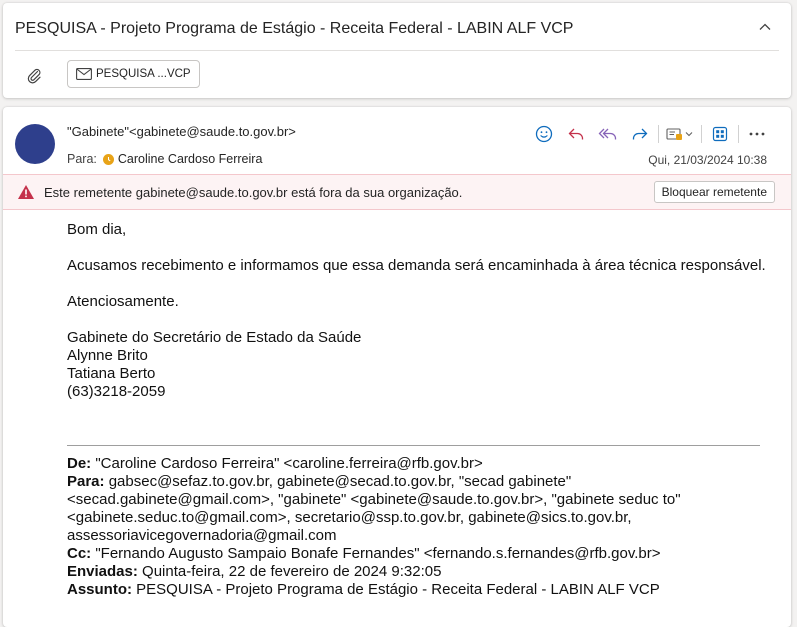 The height and width of the screenshot is (627, 797). I want to click on grid-icon, so click(720, 134).